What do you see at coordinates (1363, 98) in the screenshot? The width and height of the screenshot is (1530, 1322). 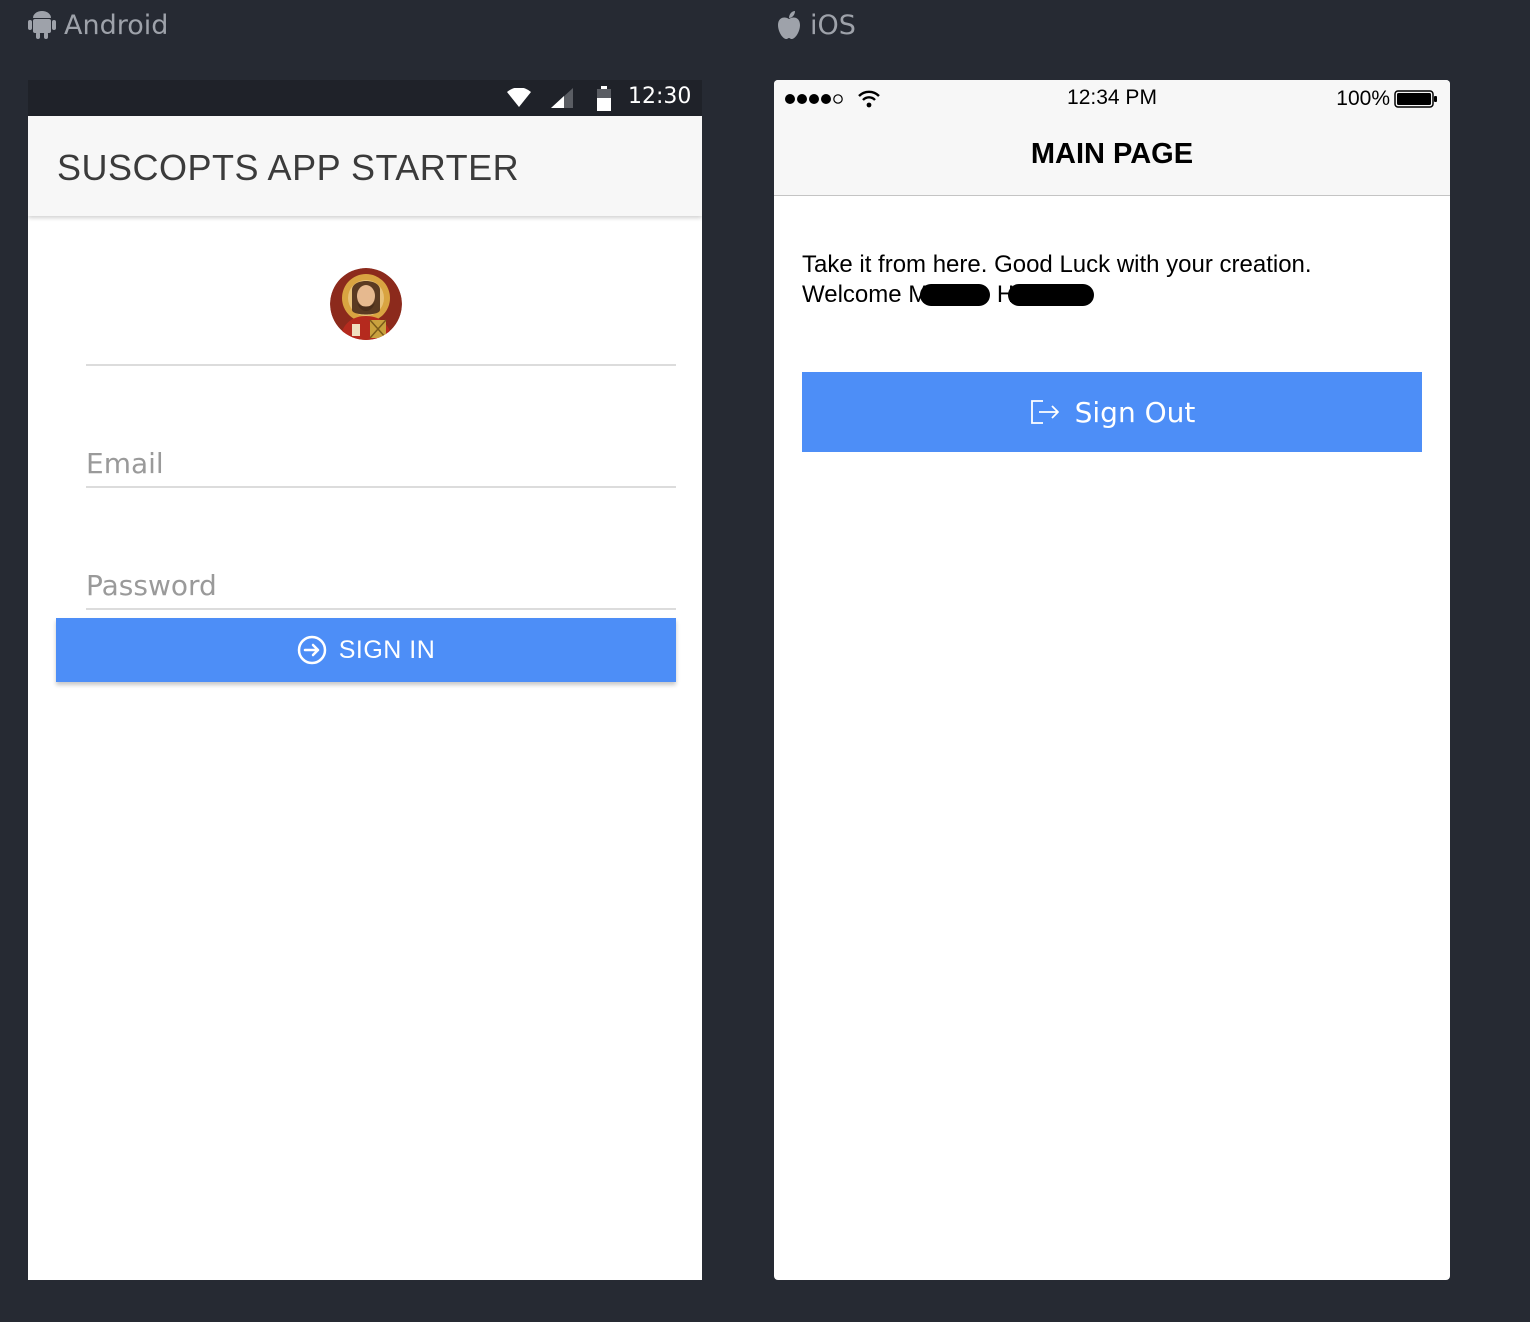 I see `battery-percentage: 100%` at bounding box center [1363, 98].